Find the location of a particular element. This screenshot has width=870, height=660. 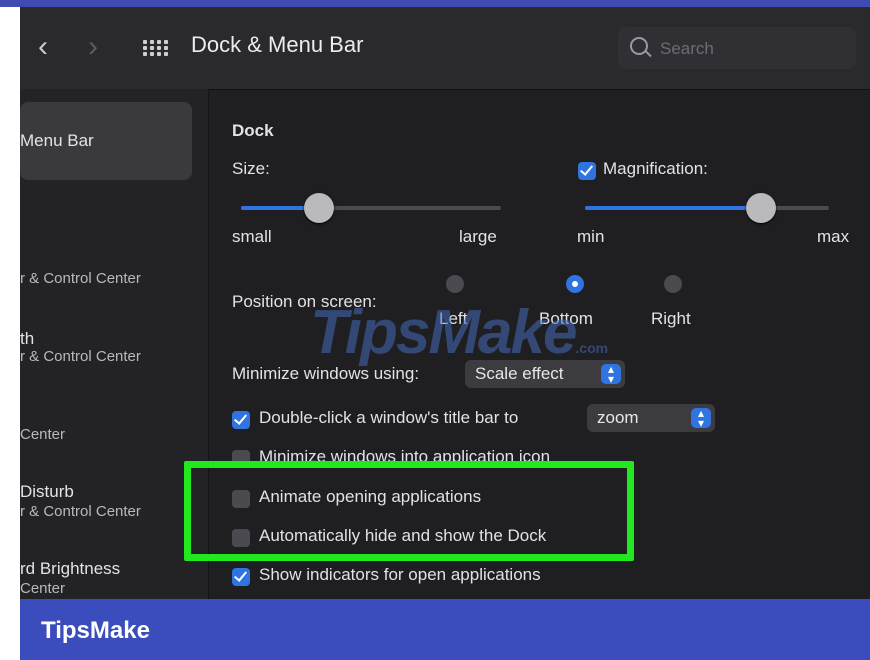

animate-label: Animate opening applications is located at coordinates (370, 496).